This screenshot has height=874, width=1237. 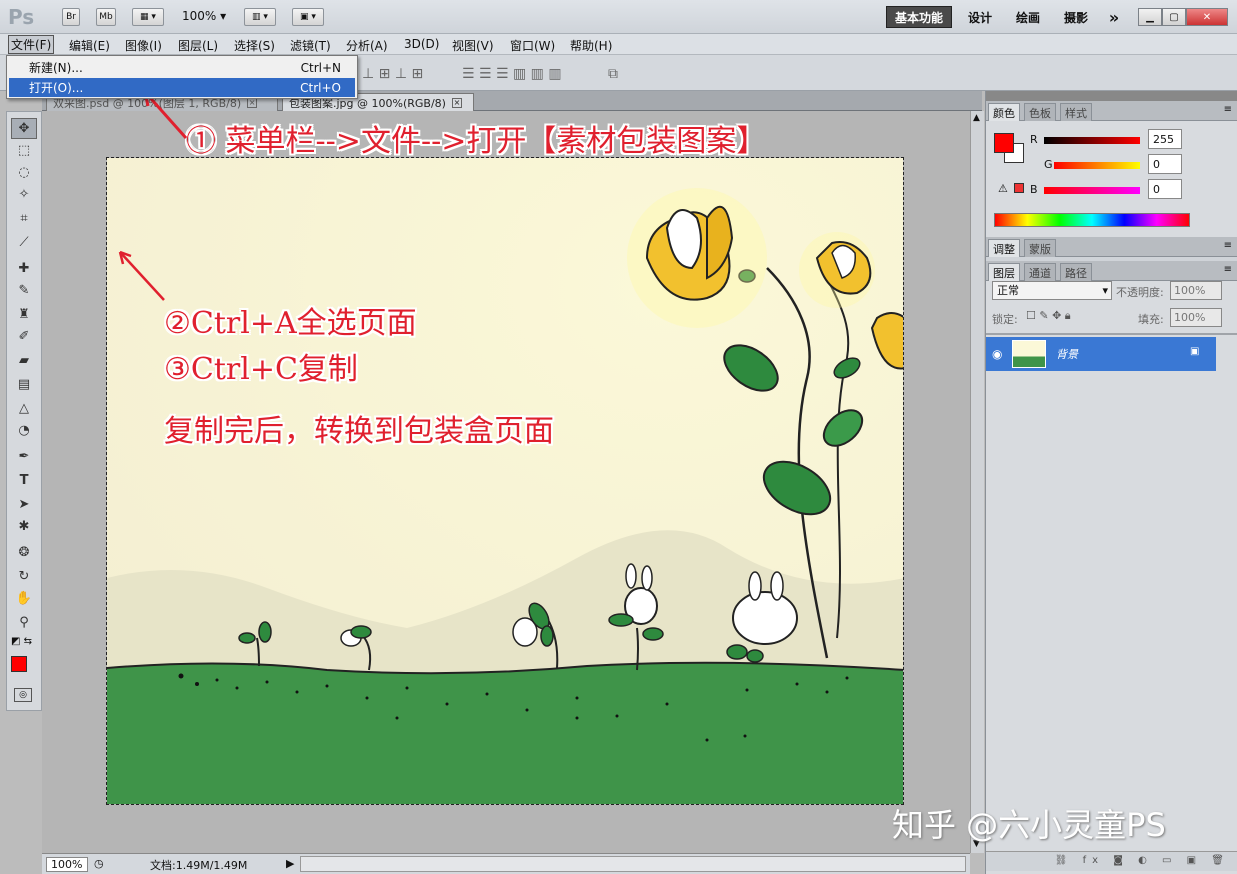 What do you see at coordinates (182, 67) in the screenshot?
I see `menu-item-new: 新建(N)... Ctrl+N` at bounding box center [182, 67].